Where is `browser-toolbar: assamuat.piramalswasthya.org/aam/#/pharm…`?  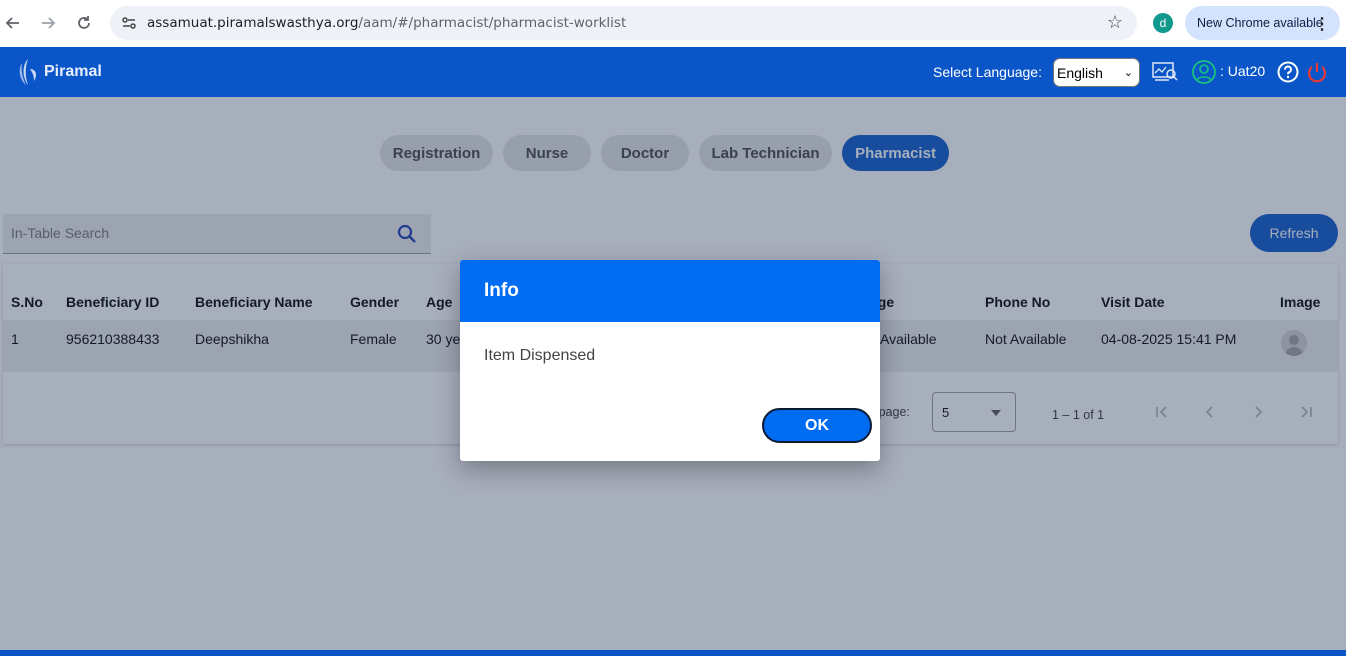
browser-toolbar: assamuat.piramalswasthya.org/aam/#/pharm… is located at coordinates (673, 23).